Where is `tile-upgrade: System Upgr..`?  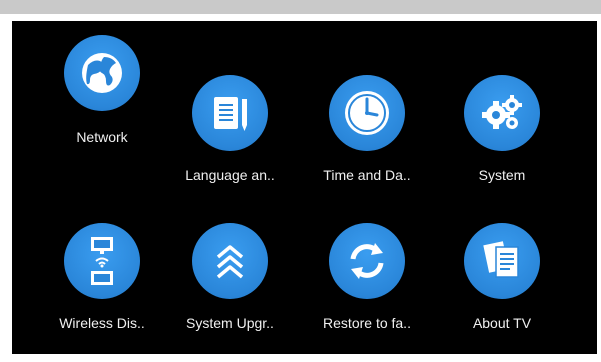
tile-upgrade: System Upgr.. is located at coordinates (230, 288).